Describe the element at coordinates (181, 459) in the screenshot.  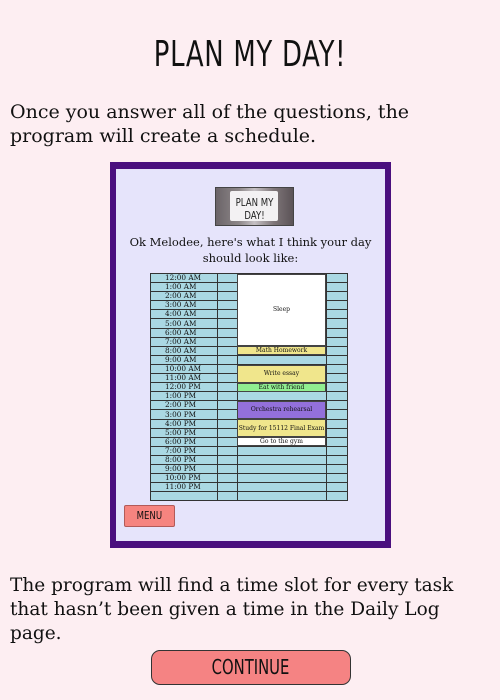
I see `hour-label: 8:00 PM` at that location.